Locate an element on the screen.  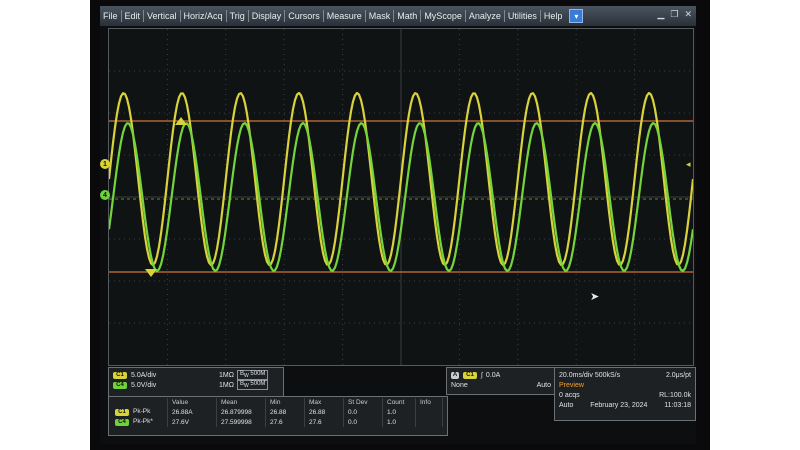
ch1-settings-row: C1 5.0A/div 1MΩ BW 500M is located at coordinates (196, 375).